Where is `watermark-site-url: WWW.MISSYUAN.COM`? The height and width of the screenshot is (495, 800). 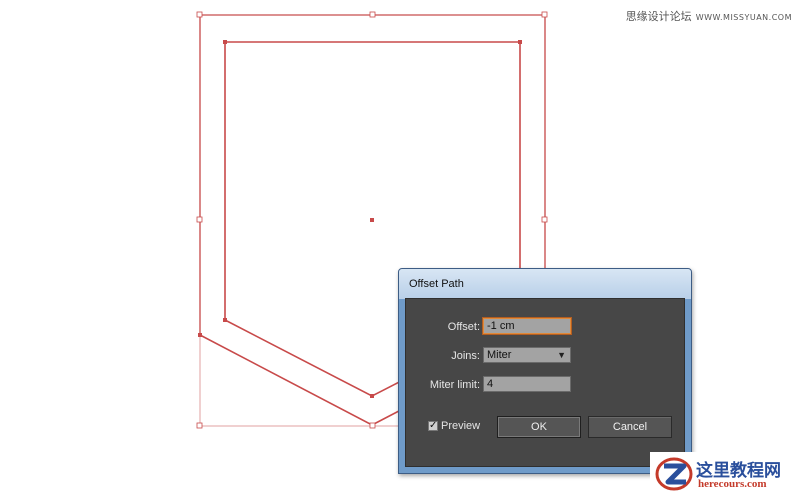 watermark-site-url: WWW.MISSYUAN.COM is located at coordinates (743, 17).